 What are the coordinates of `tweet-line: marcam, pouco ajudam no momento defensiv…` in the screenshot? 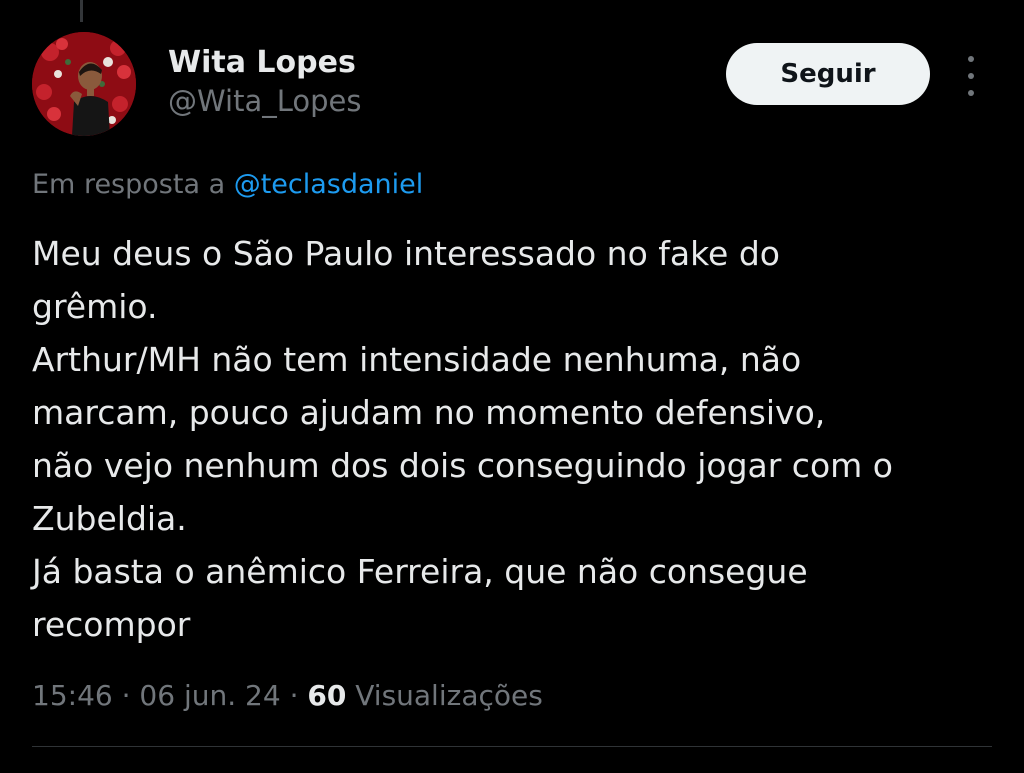 It's located at (429, 412).